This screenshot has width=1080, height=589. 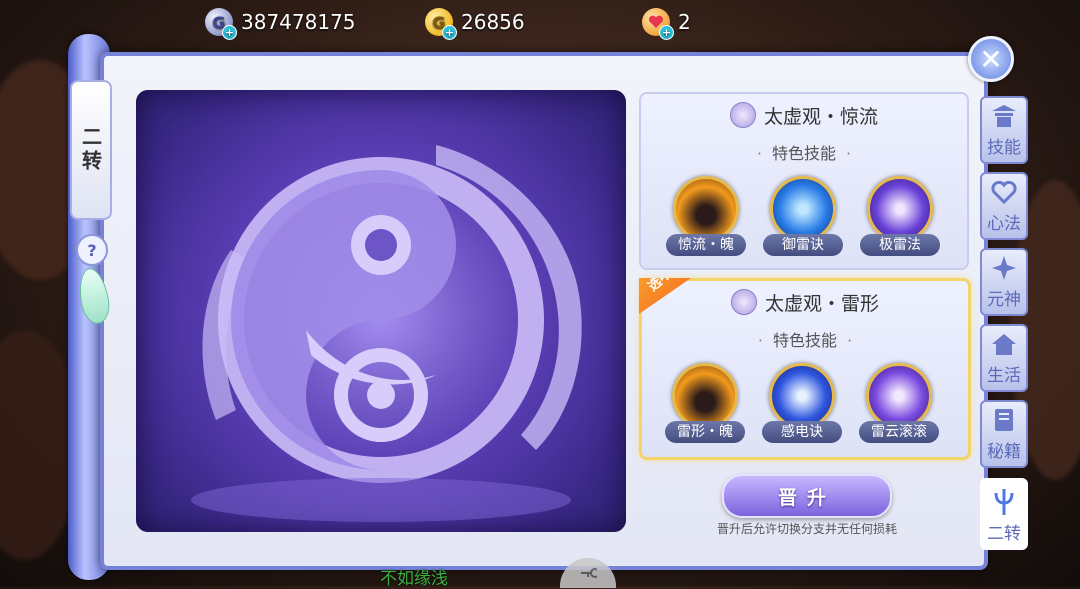 I want to click on branch-title: 太虚观・惊流, so click(x=804, y=115).